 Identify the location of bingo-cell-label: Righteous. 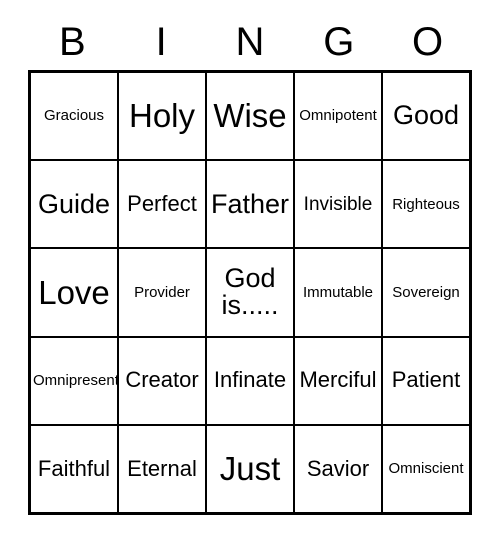
(426, 204).